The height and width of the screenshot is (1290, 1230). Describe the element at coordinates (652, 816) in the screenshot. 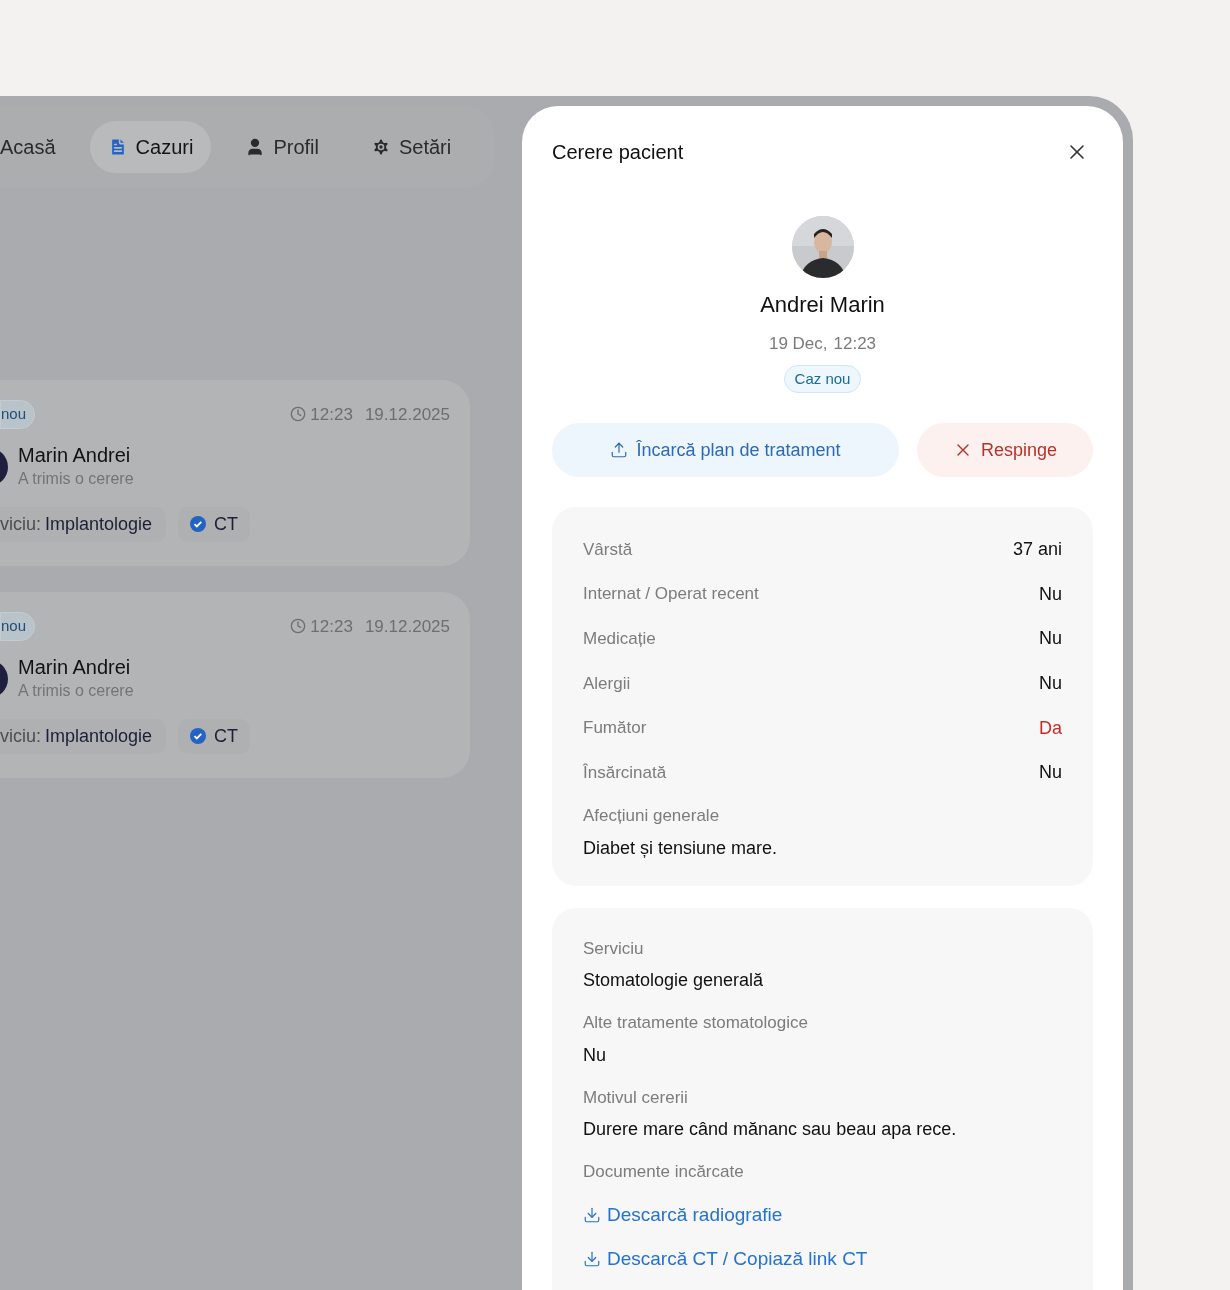

I see `field-label: Afecțiuni generale` at that location.